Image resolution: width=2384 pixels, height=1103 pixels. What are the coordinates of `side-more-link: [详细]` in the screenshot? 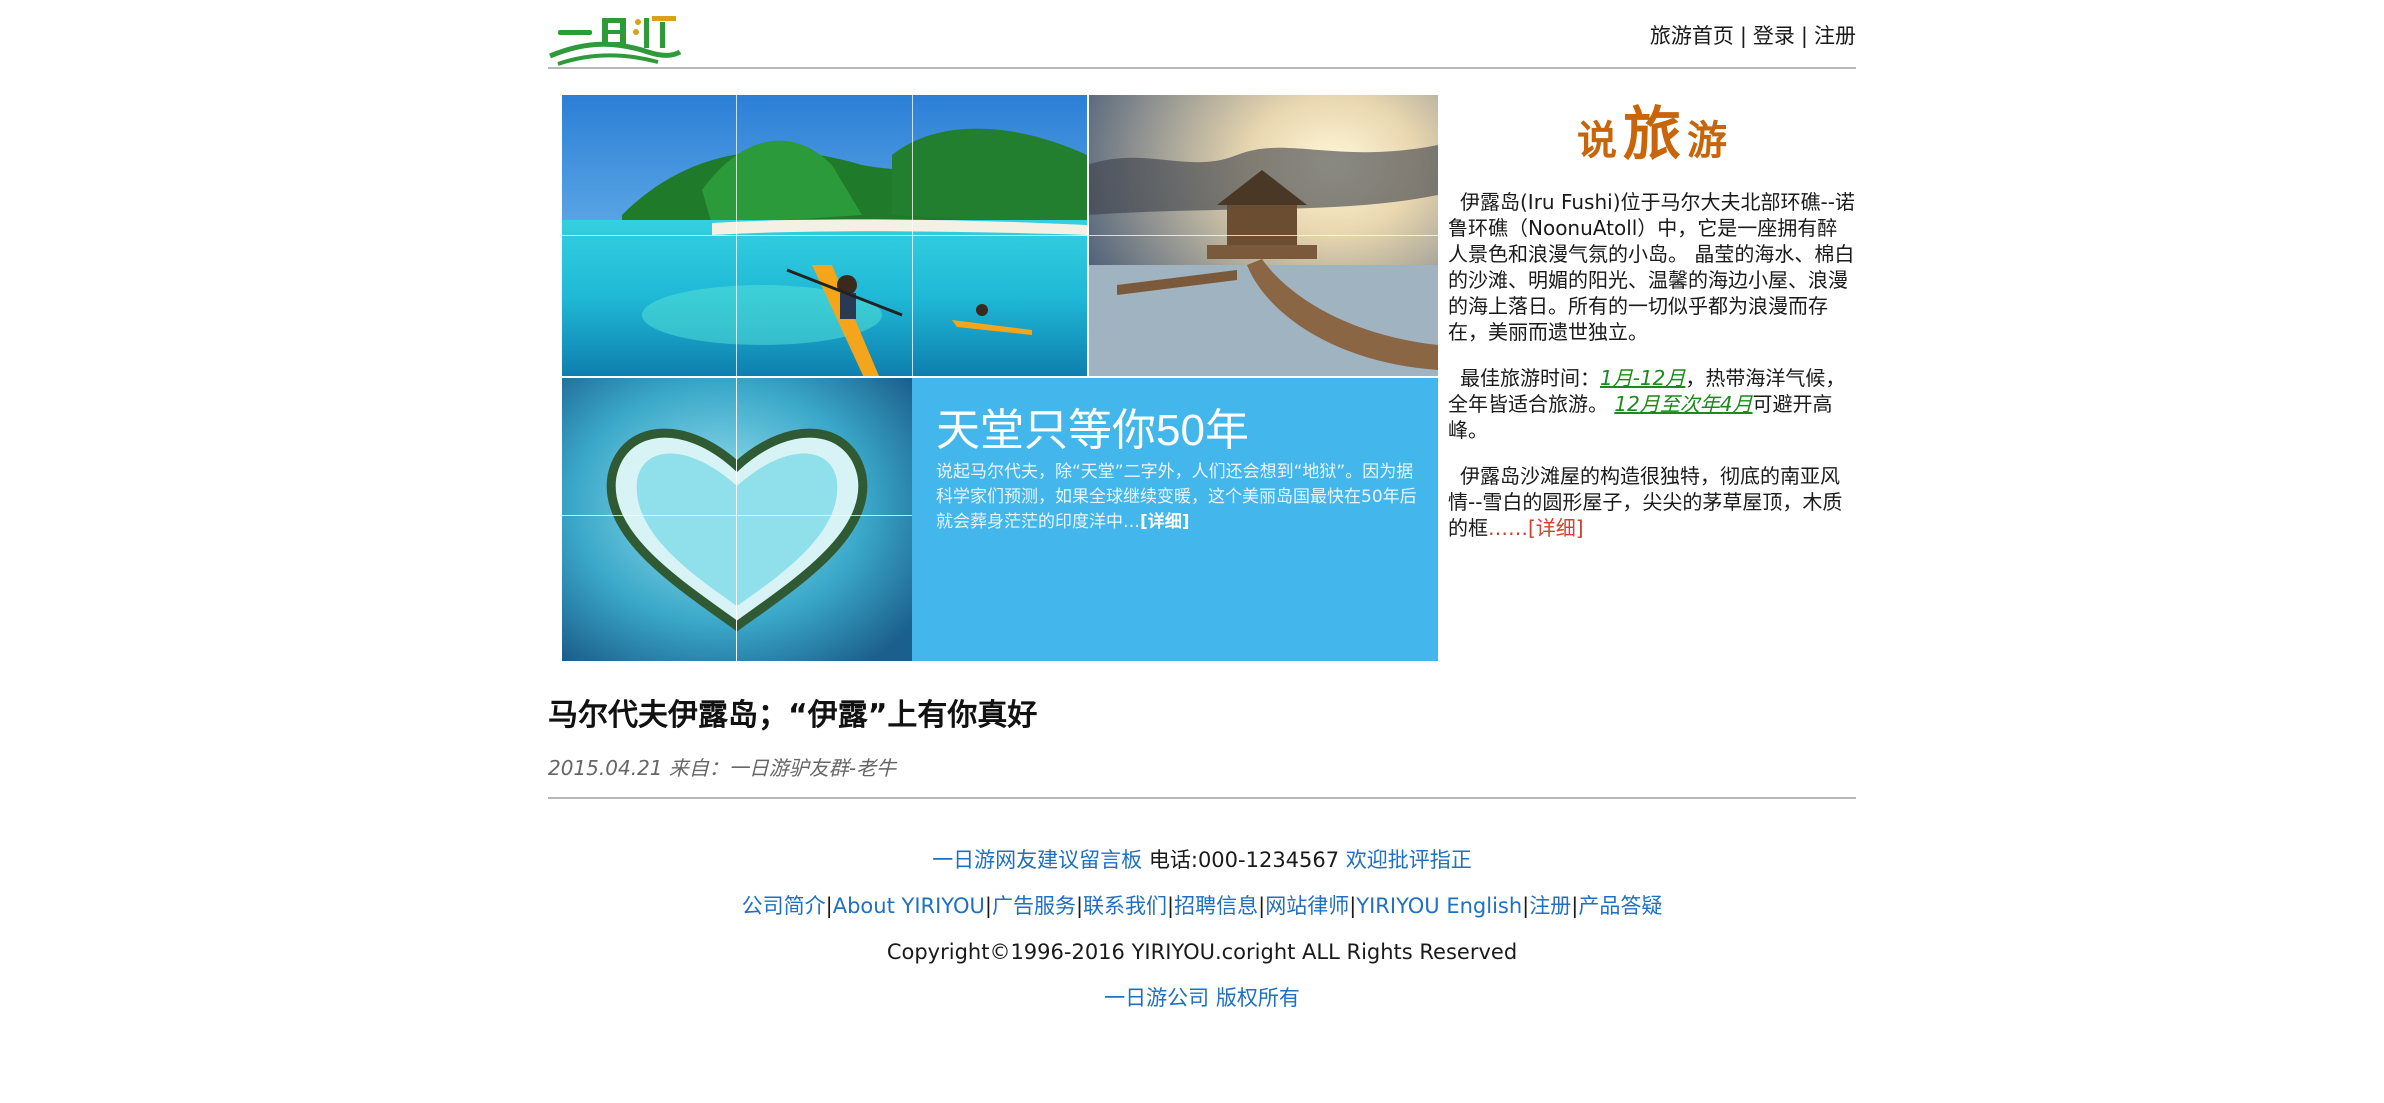 It's located at (1556, 528).